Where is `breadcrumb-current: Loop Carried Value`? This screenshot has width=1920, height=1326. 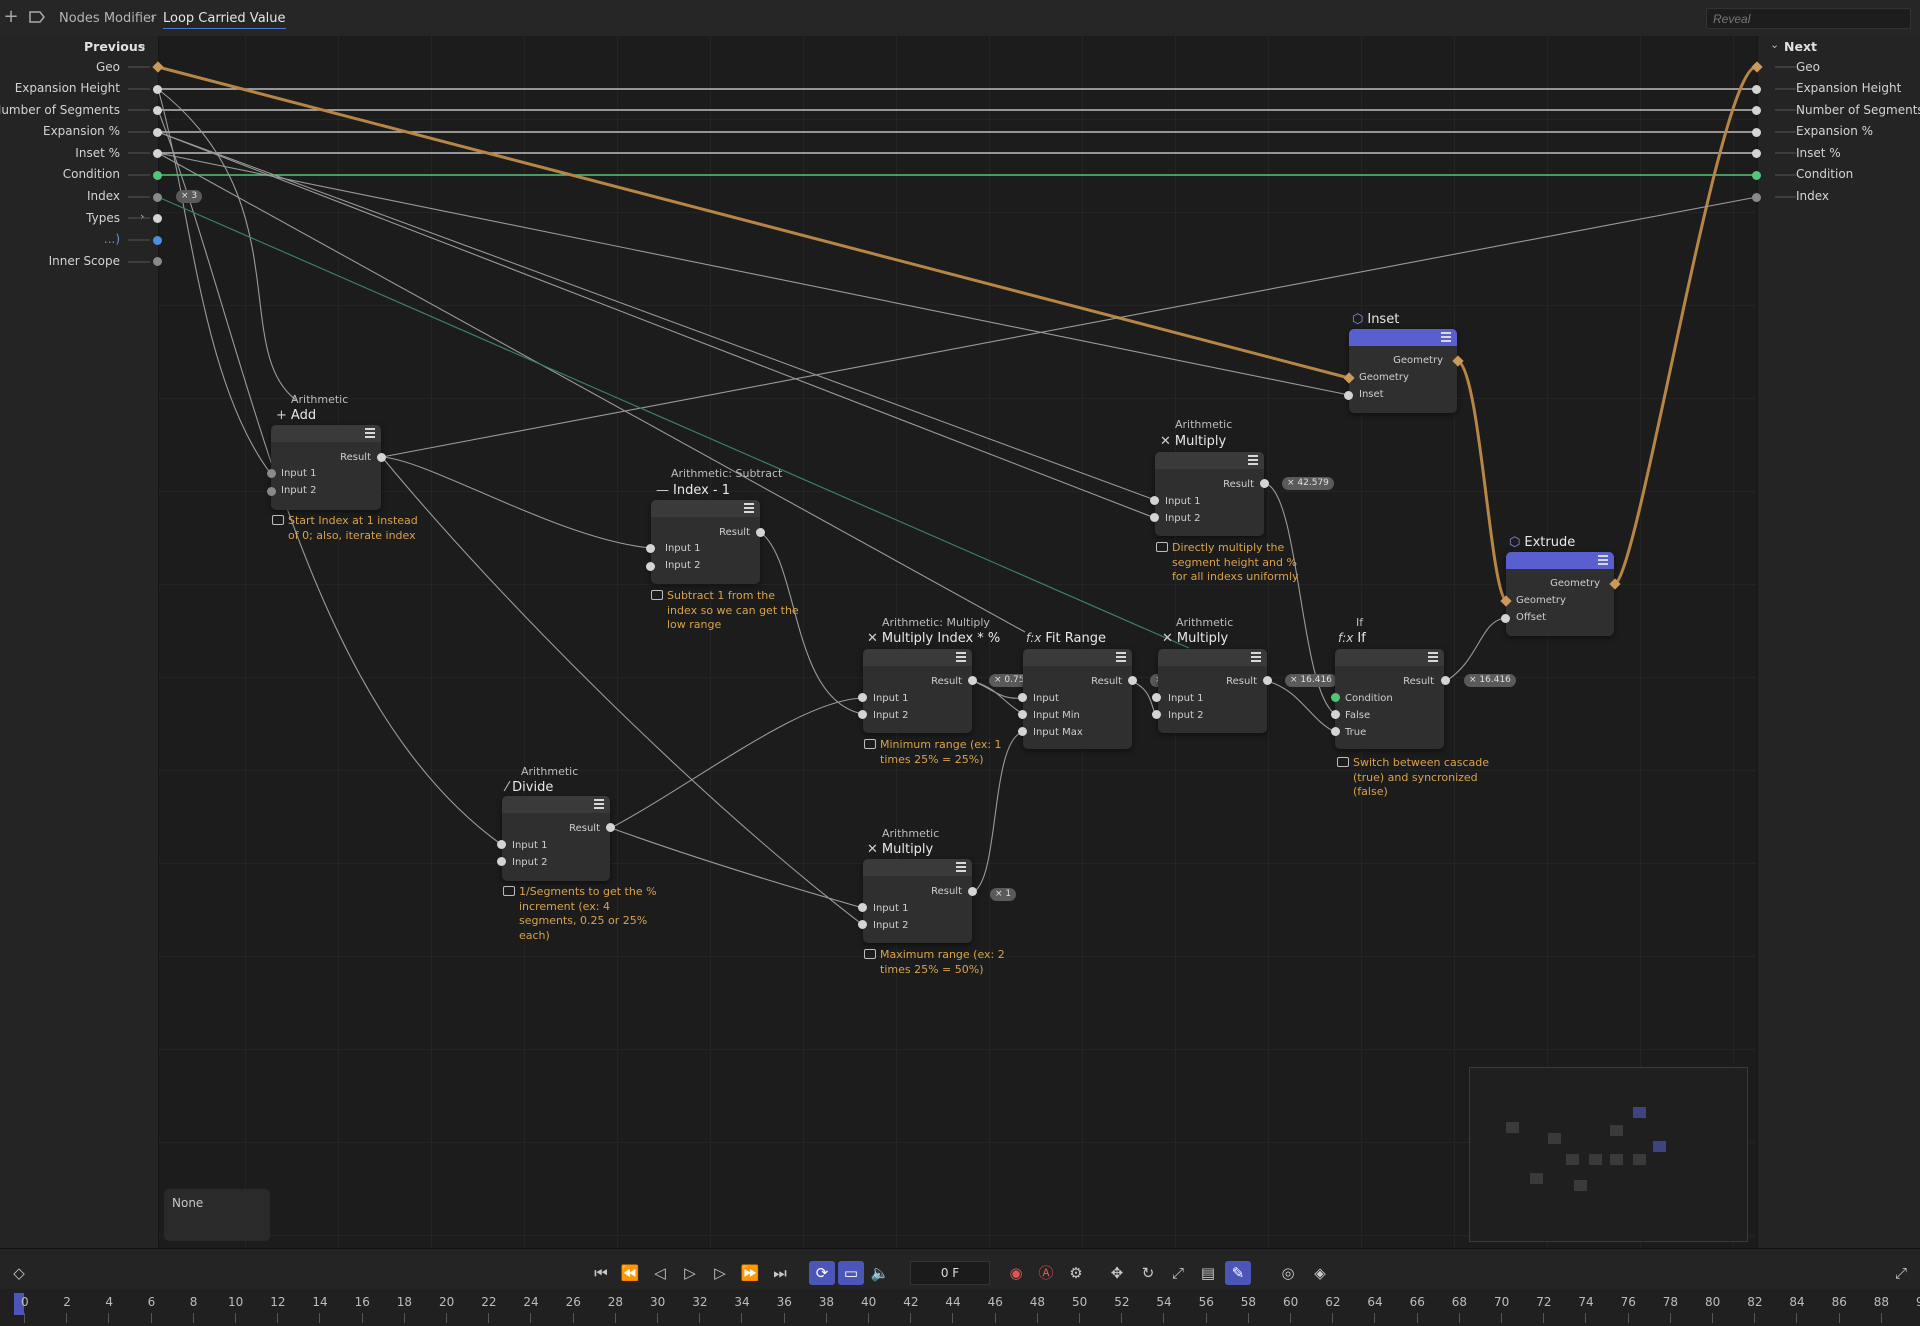 breadcrumb-current: Loop Carried Value is located at coordinates (224, 20).